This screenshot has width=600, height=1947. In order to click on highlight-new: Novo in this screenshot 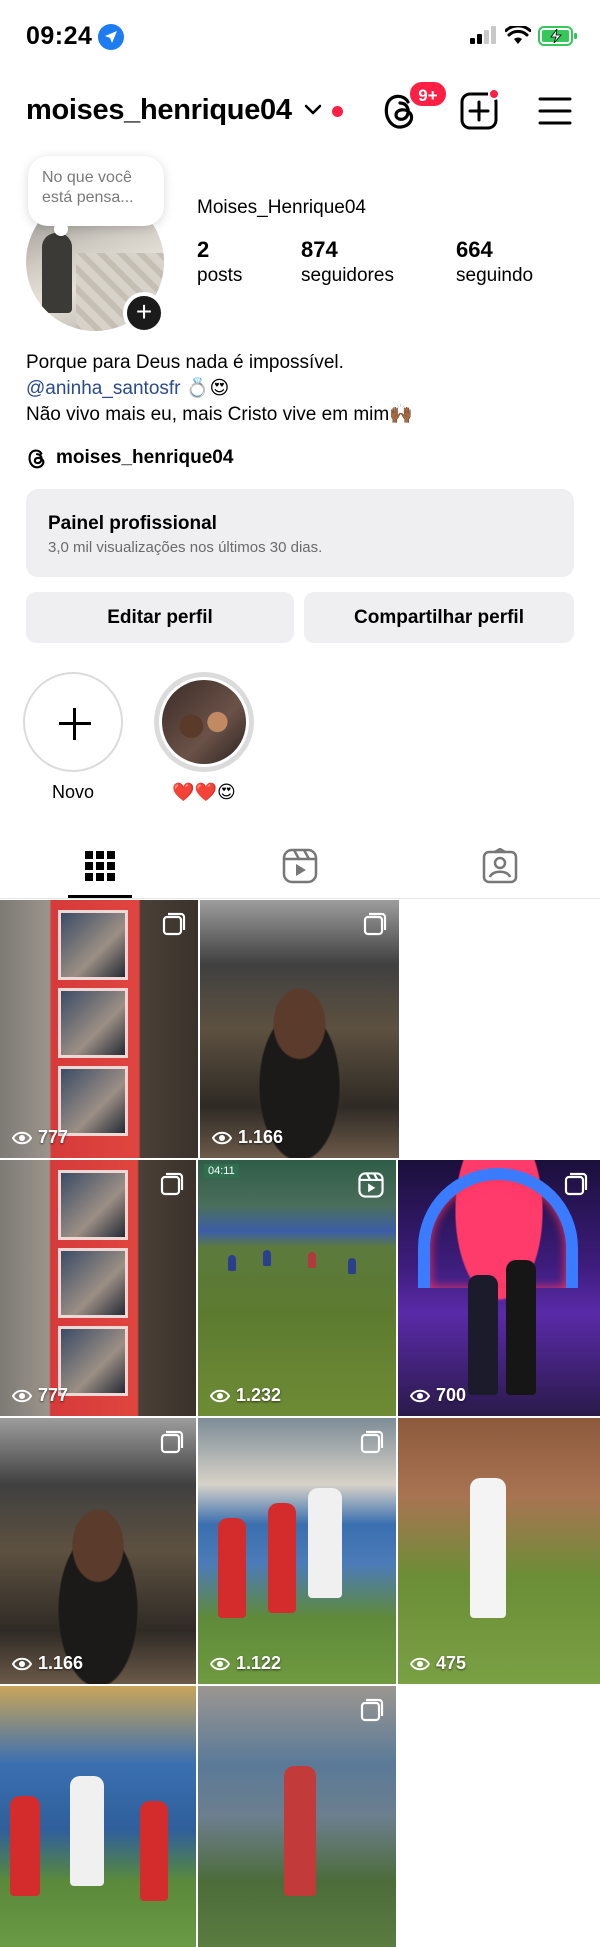, I will do `click(73, 737)`.